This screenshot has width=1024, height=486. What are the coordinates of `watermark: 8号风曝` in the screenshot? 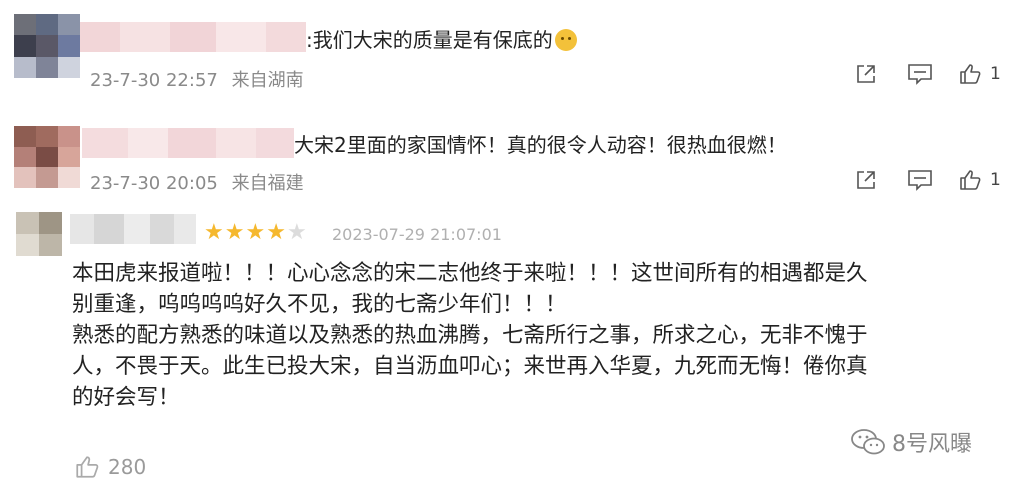 It's located at (911, 442).